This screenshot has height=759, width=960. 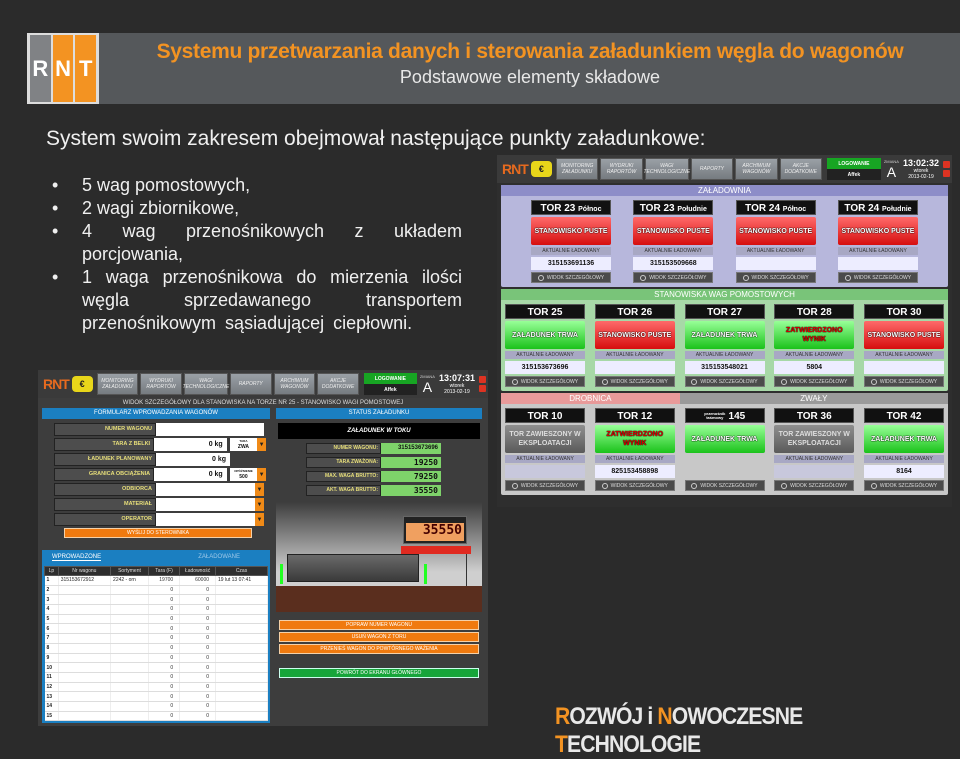 What do you see at coordinates (243, 474) in the screenshot?
I see `select-granica: OPÓŹNIENIE 500` at bounding box center [243, 474].